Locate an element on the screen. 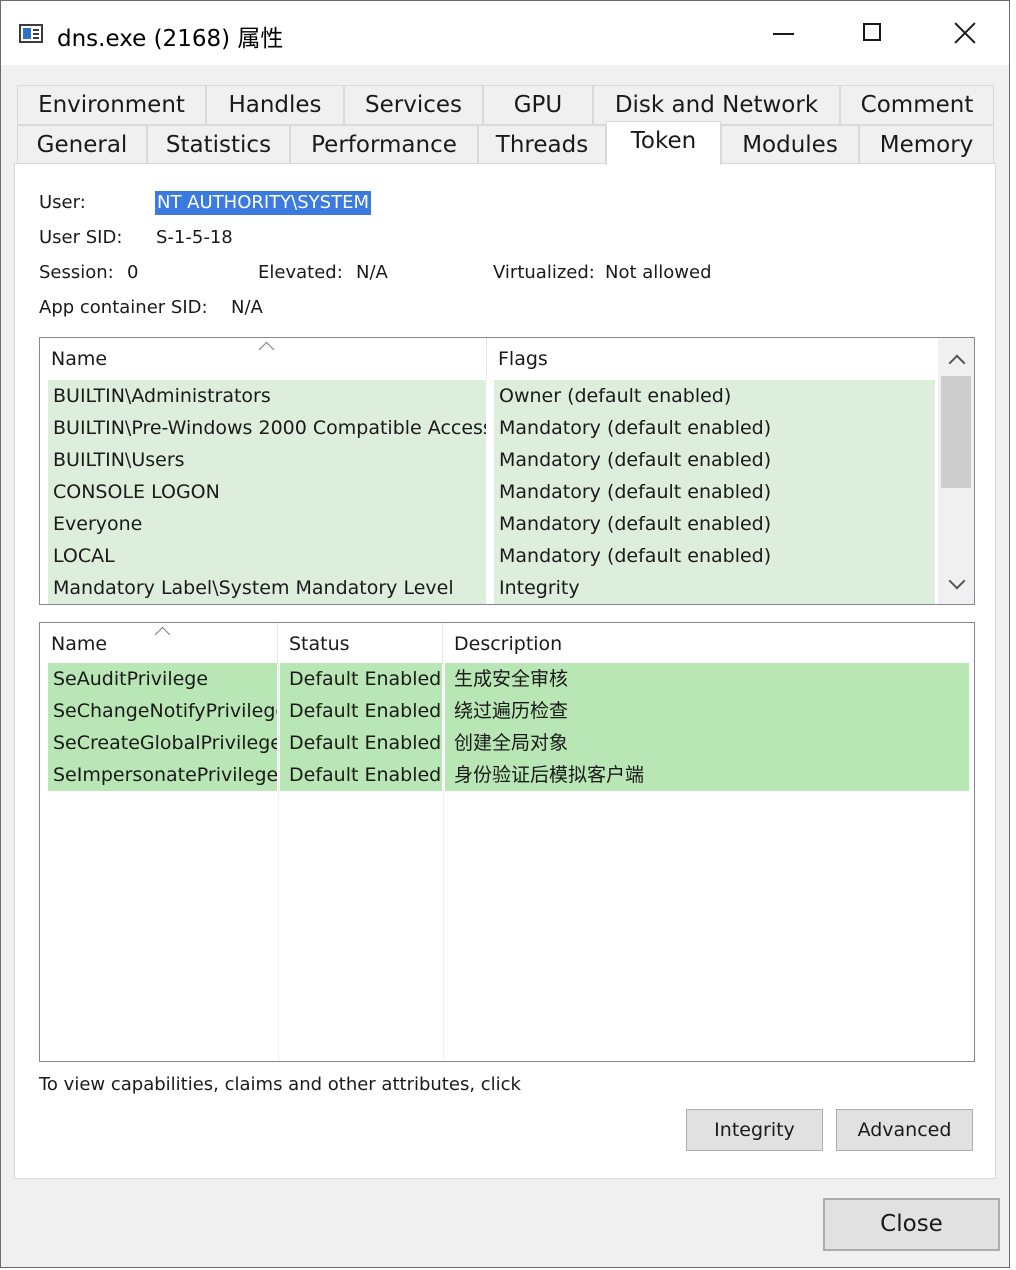 The image size is (1016, 1270). scroll-up-button is located at coordinates (956, 360).